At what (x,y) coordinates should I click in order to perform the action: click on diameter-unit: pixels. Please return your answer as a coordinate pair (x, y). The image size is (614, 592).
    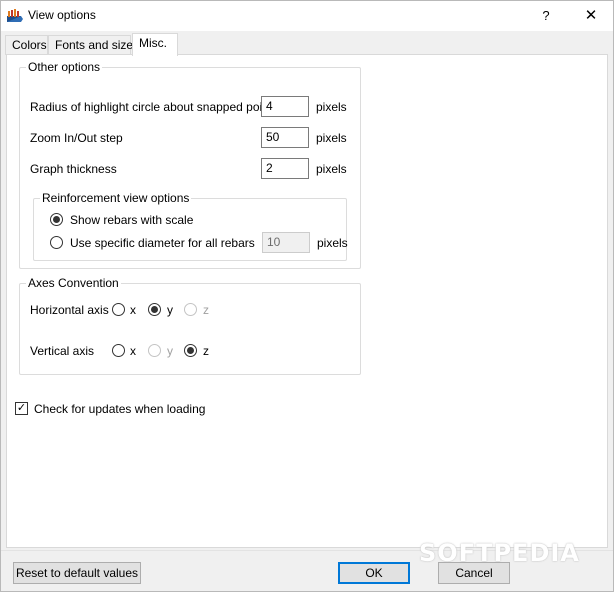
    Looking at the image, I should click on (332, 243).